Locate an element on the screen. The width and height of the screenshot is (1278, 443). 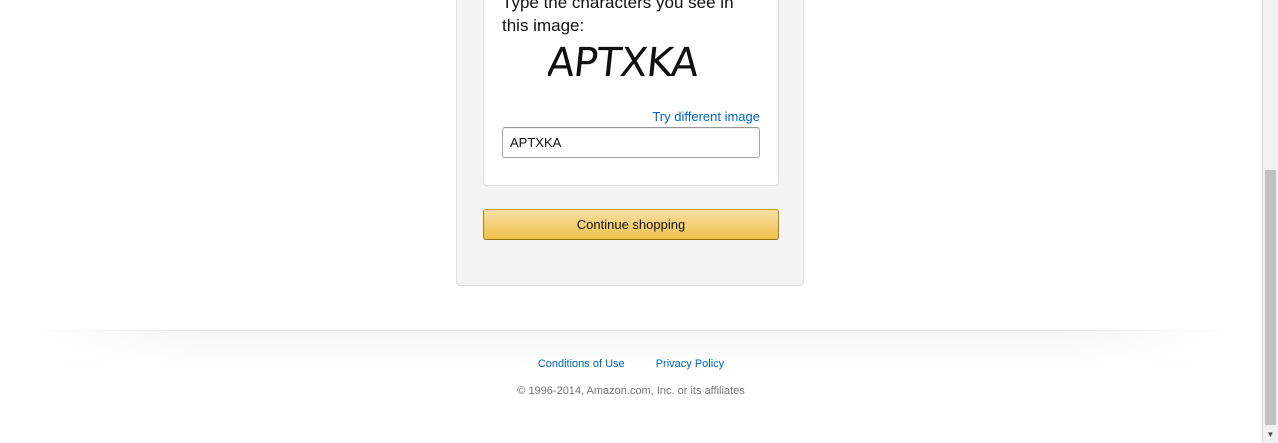
footer-links: Conditions of Use Privacy Policy is located at coordinates (631, 364).